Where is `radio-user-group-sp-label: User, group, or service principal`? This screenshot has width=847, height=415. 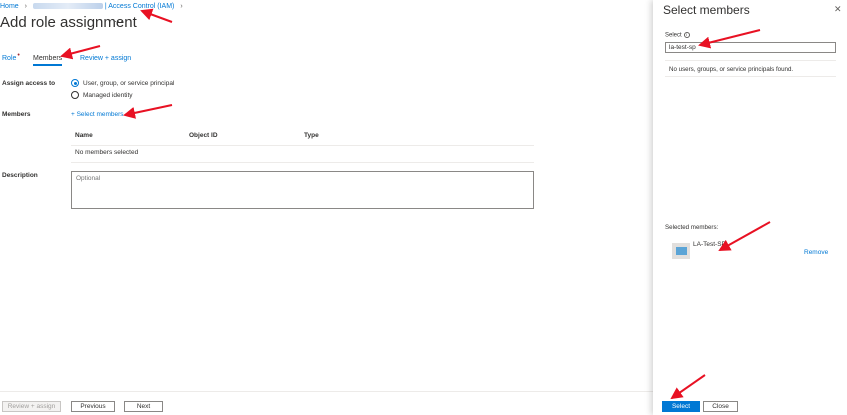 radio-user-group-sp-label: User, group, or service principal is located at coordinates (129, 83).